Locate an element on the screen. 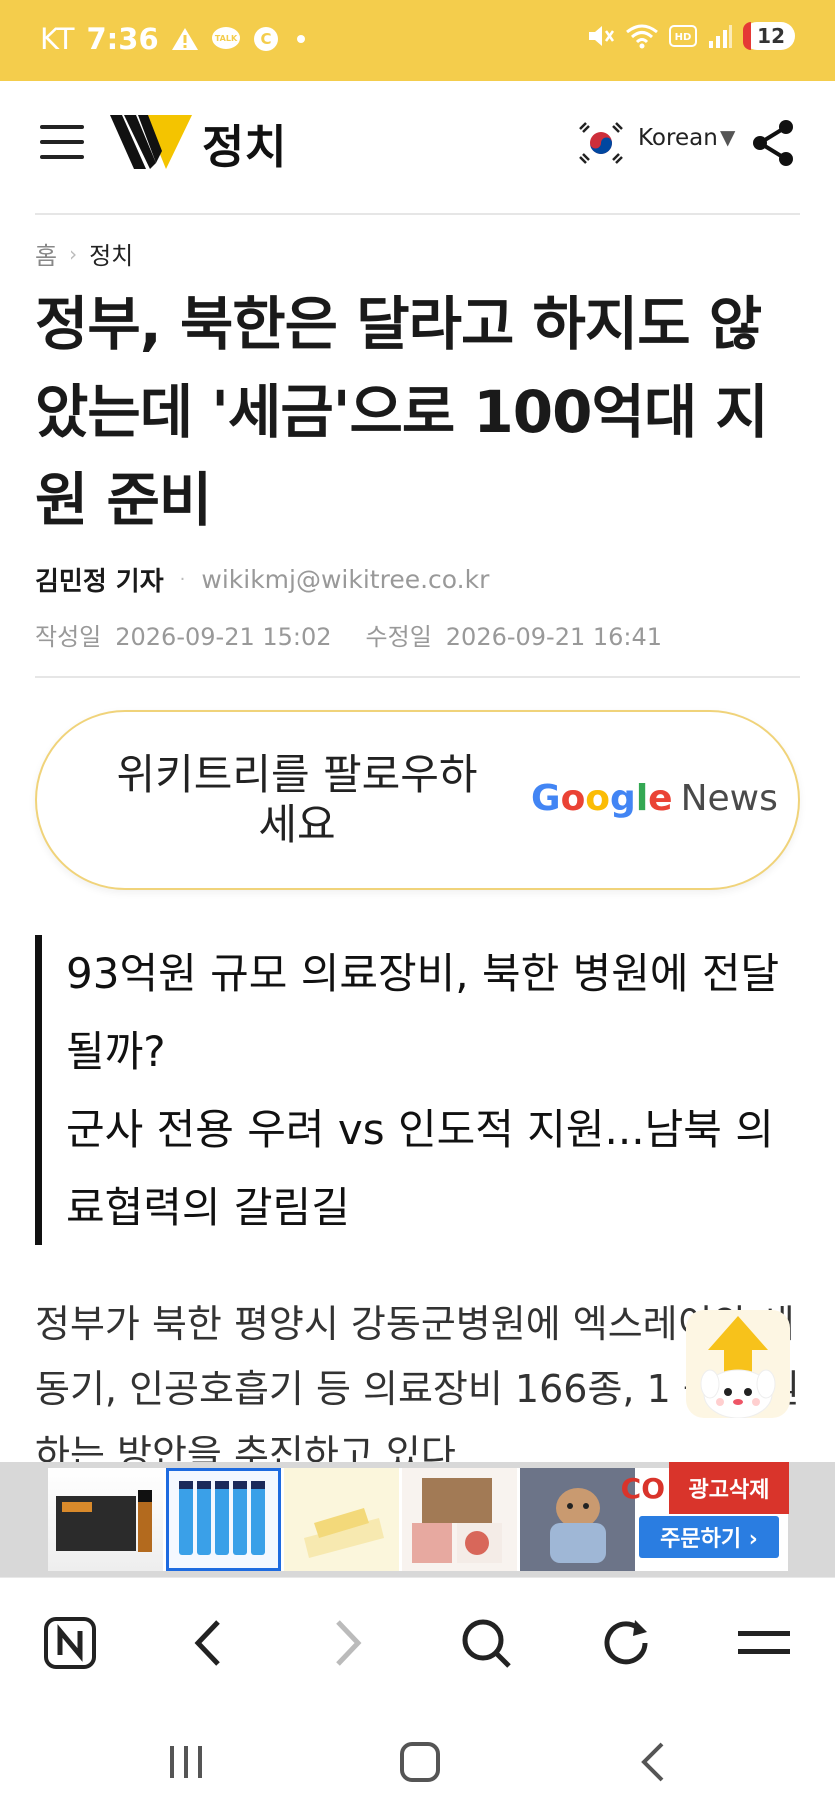 The height and width of the screenshot is (1810, 835). author-name: 김민정 기자 is located at coordinates (99, 579).